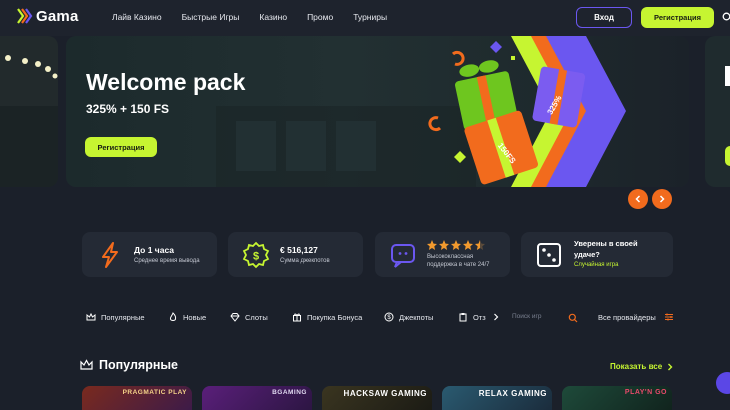 The image size is (730, 410). I want to click on filter-label: Новые, so click(195, 317).